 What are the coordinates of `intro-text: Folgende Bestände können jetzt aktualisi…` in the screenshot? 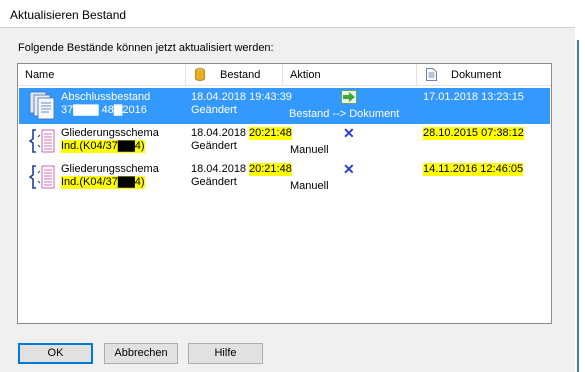 It's located at (146, 48).